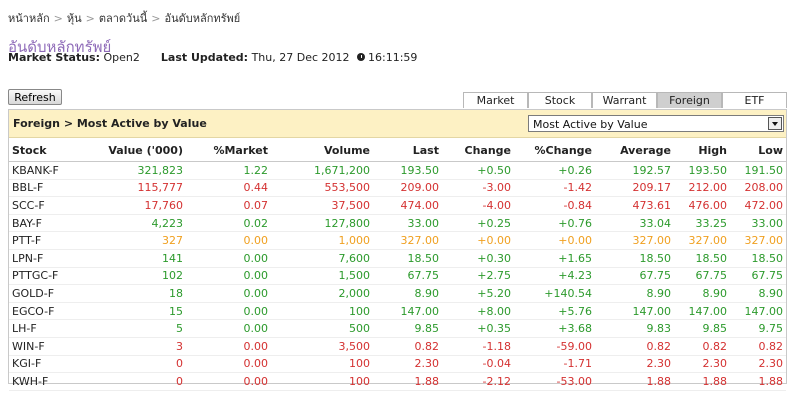 Image resolution: width=810 pixels, height=403 pixels. What do you see at coordinates (758, 346) in the screenshot?
I see `cell-low: 0.82` at bounding box center [758, 346].